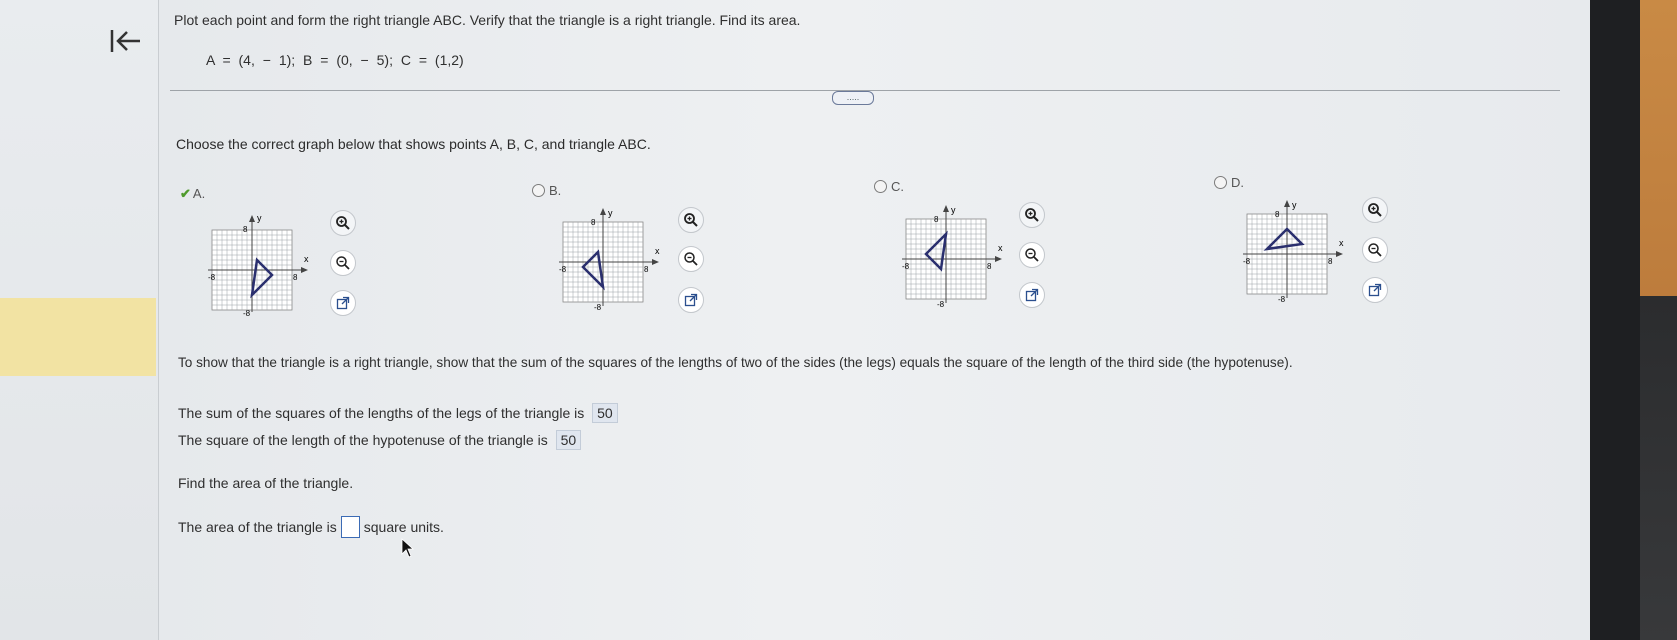  I want to click on highlight-band, so click(78, 337).